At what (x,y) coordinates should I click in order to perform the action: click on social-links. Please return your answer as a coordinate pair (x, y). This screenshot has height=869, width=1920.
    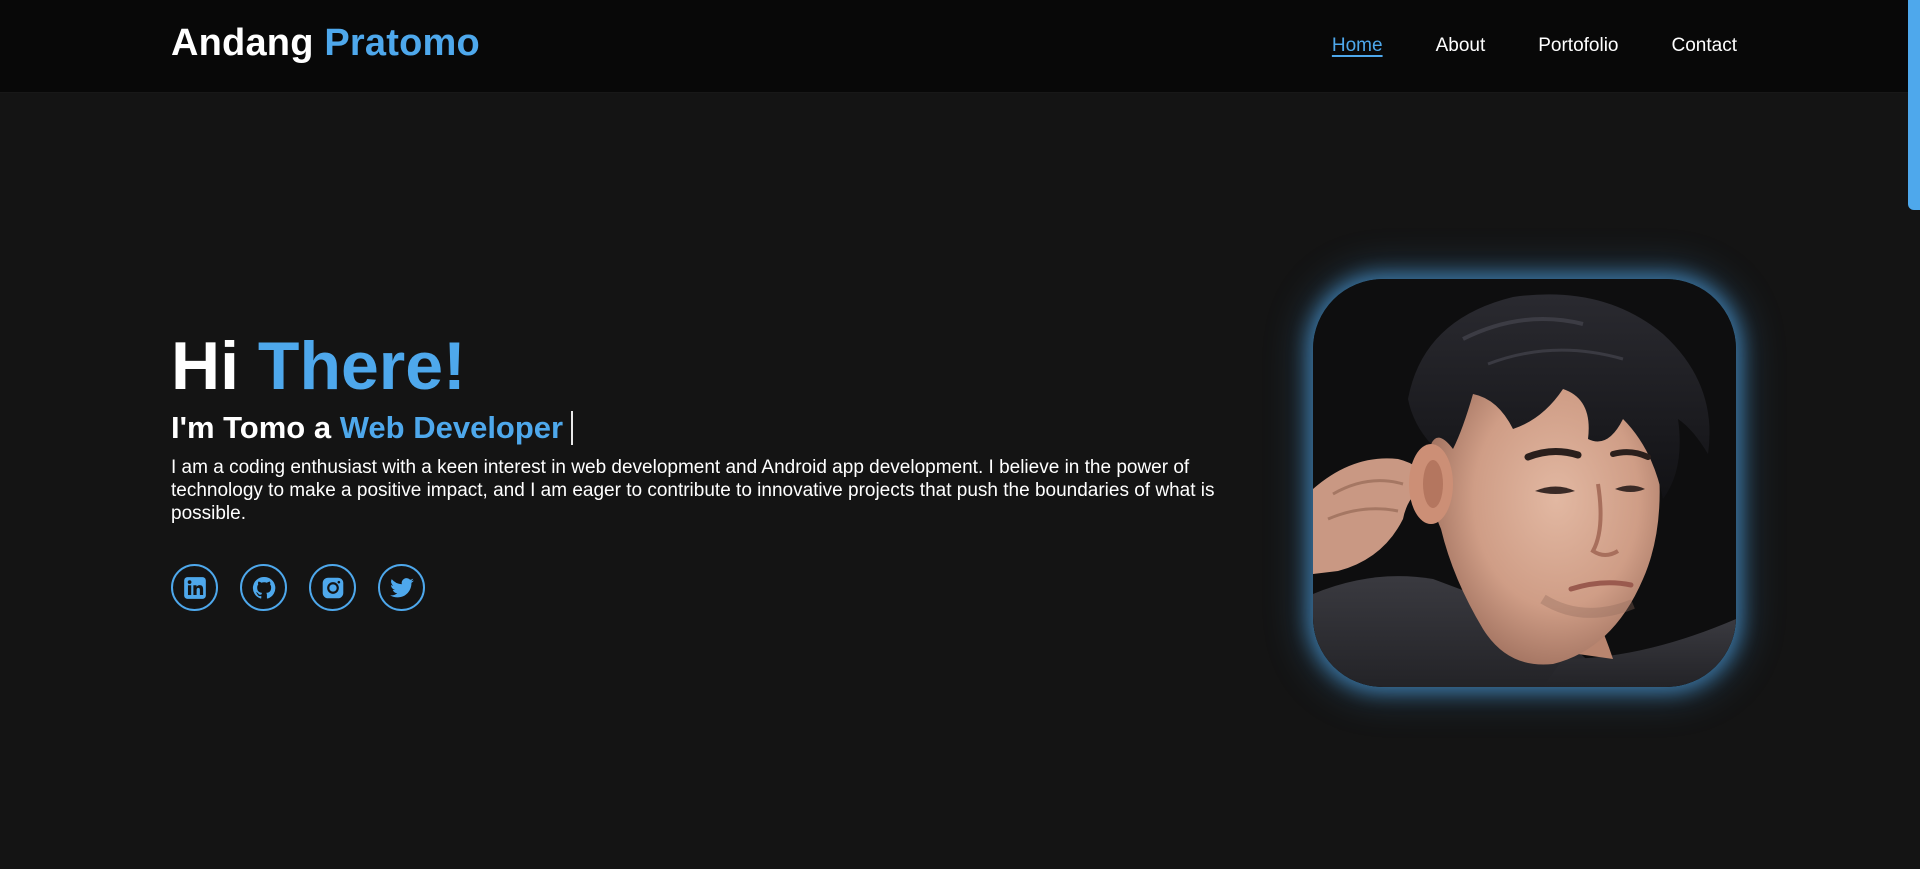
    Looking at the image, I should click on (701, 587).